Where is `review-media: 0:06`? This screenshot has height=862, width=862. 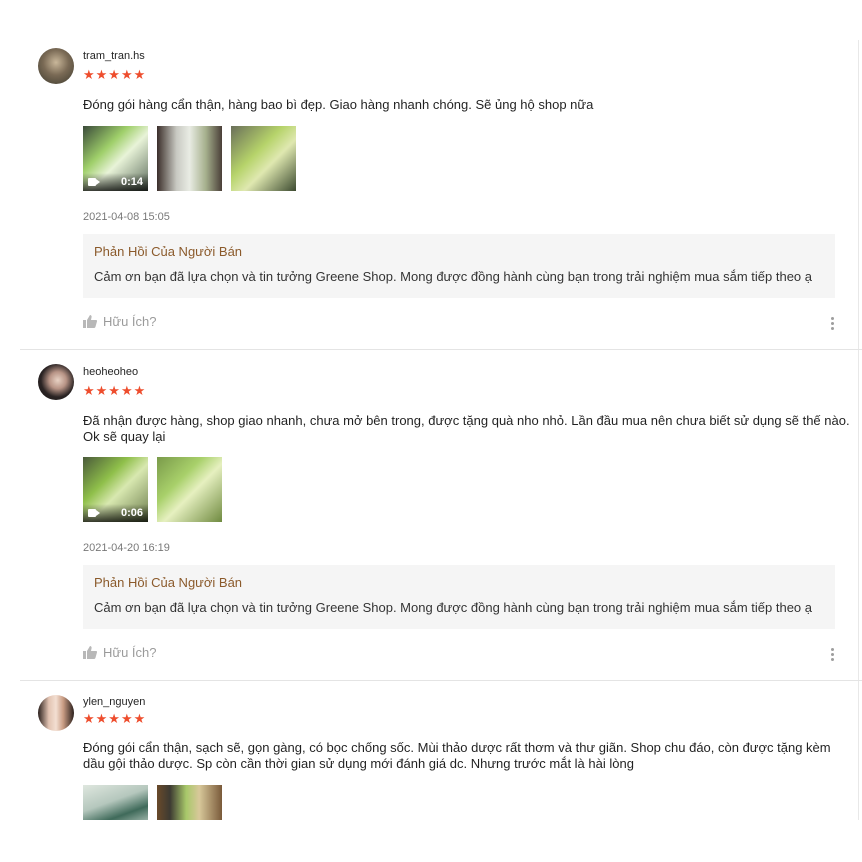 review-media: 0:06 is located at coordinates (152, 489).